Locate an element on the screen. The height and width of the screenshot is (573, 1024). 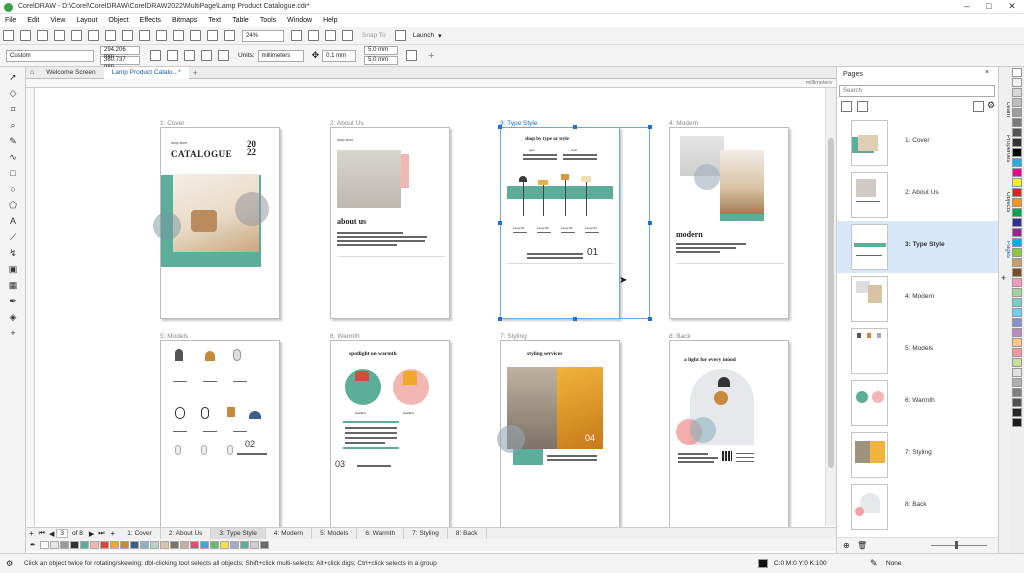
last-page-icon: ⏭ is located at coordinates (101, 534).